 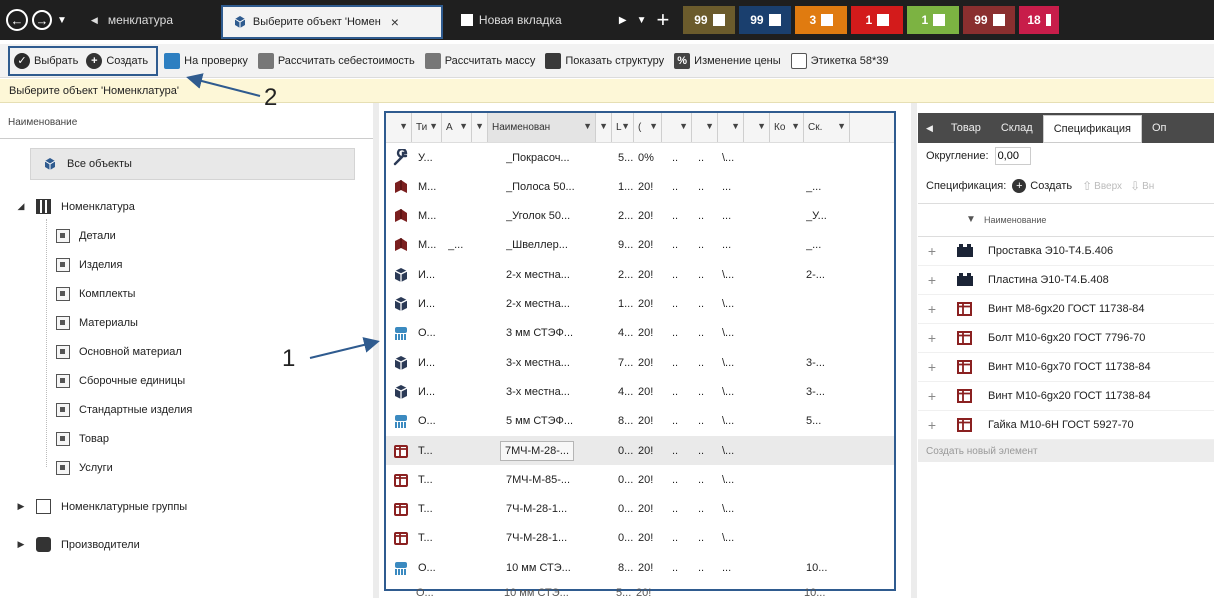 I want to click on forward-icon: →, so click(x=42, y=20).